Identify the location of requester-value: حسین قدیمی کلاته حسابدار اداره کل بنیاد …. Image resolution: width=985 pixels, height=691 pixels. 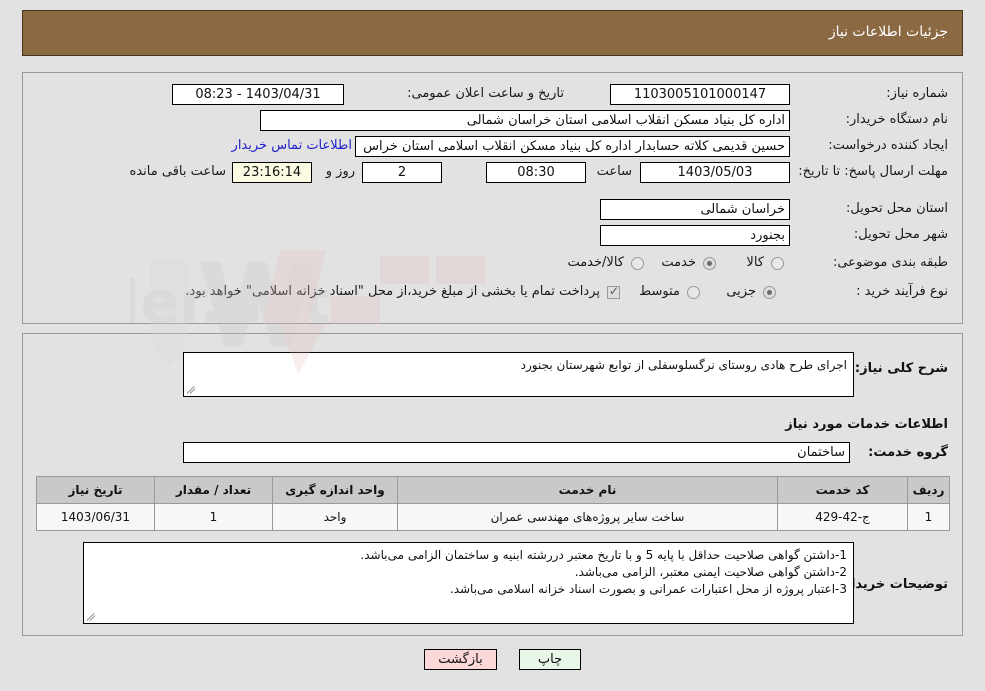
(572, 146).